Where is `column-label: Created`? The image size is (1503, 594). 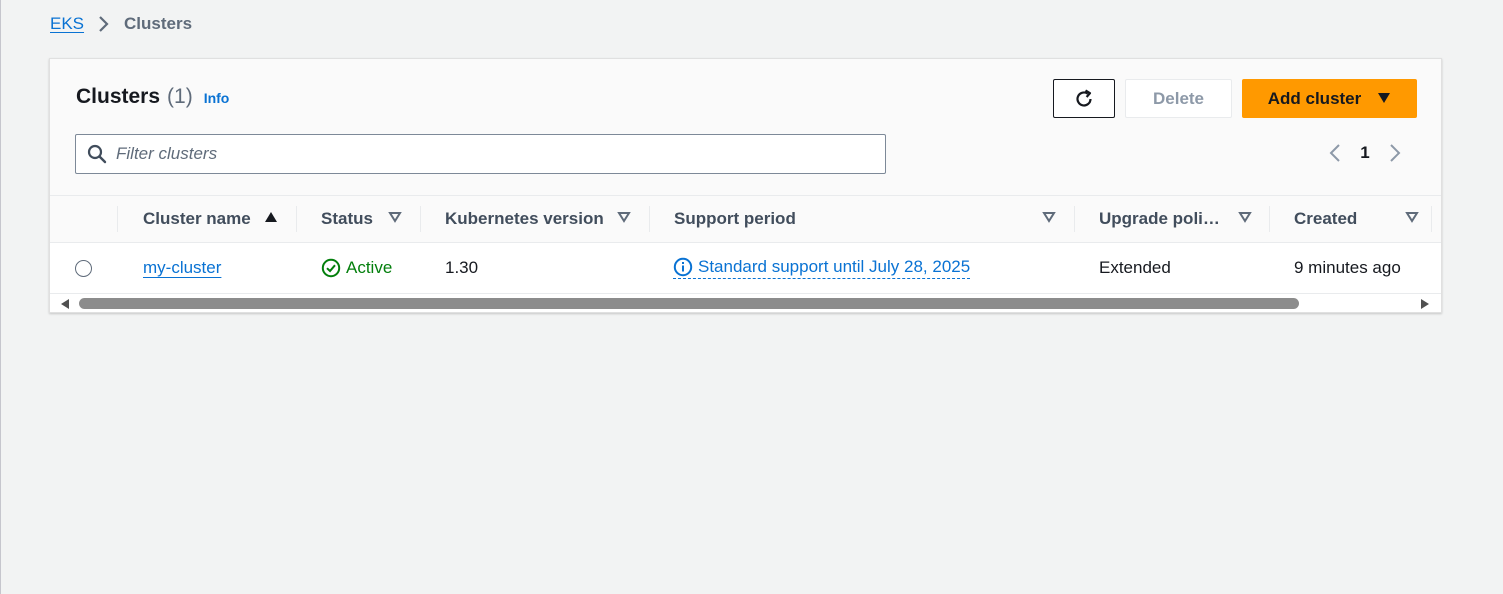
column-label: Created is located at coordinates (1326, 218).